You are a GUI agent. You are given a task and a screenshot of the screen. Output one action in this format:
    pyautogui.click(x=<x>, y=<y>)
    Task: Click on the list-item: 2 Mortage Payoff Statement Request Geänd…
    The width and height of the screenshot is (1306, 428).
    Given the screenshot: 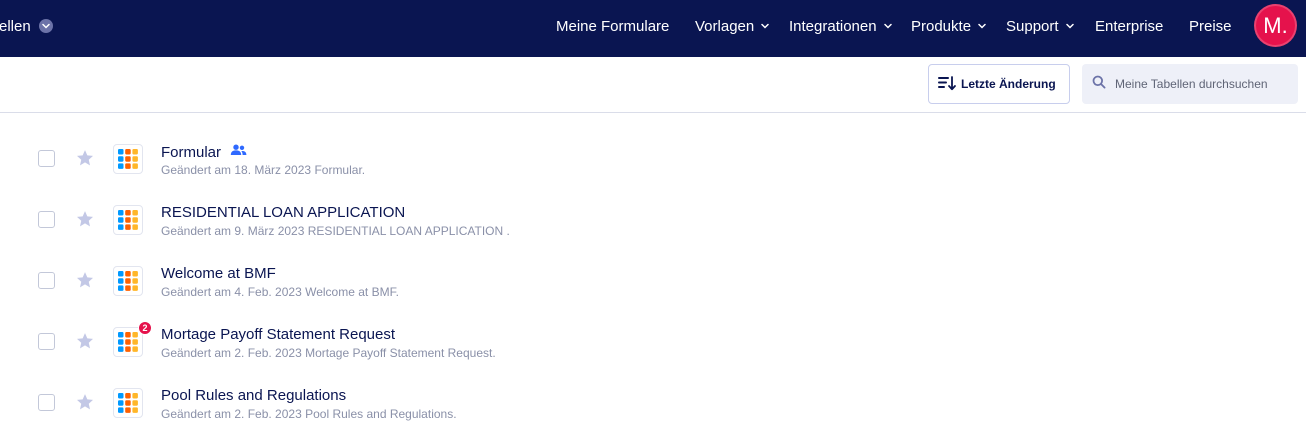 What is the action you would take?
    pyautogui.click(x=653, y=335)
    